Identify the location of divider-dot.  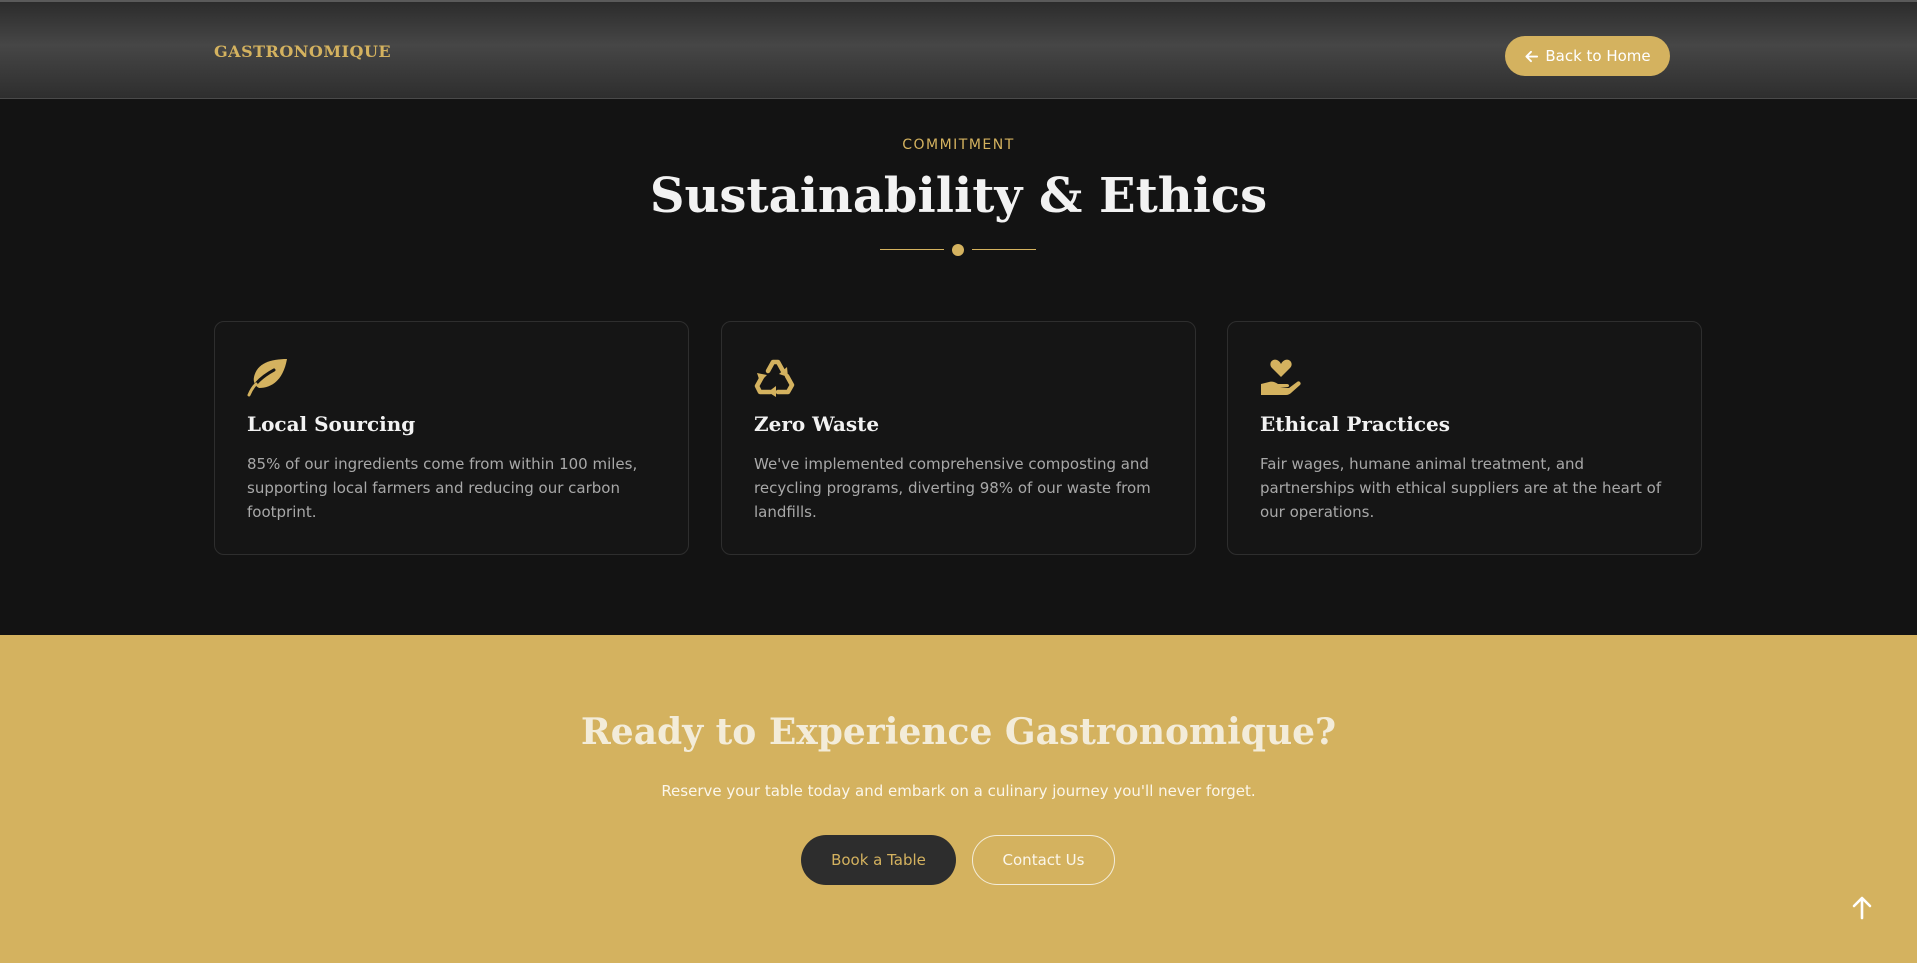
(958, 250).